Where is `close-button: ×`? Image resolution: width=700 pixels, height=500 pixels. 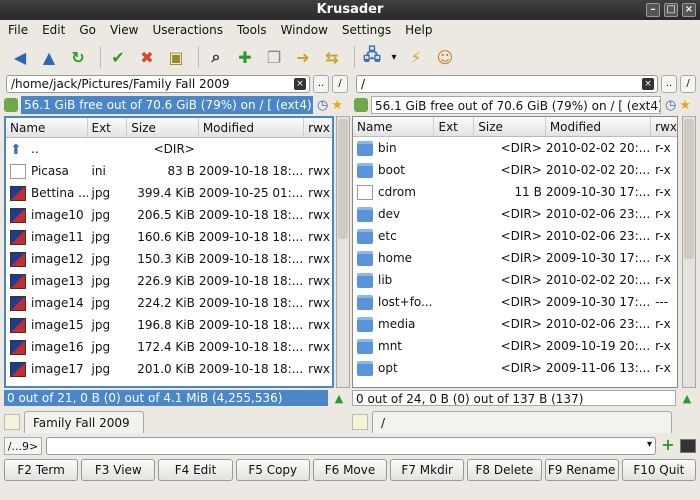
close-button: × is located at coordinates (689, 10).